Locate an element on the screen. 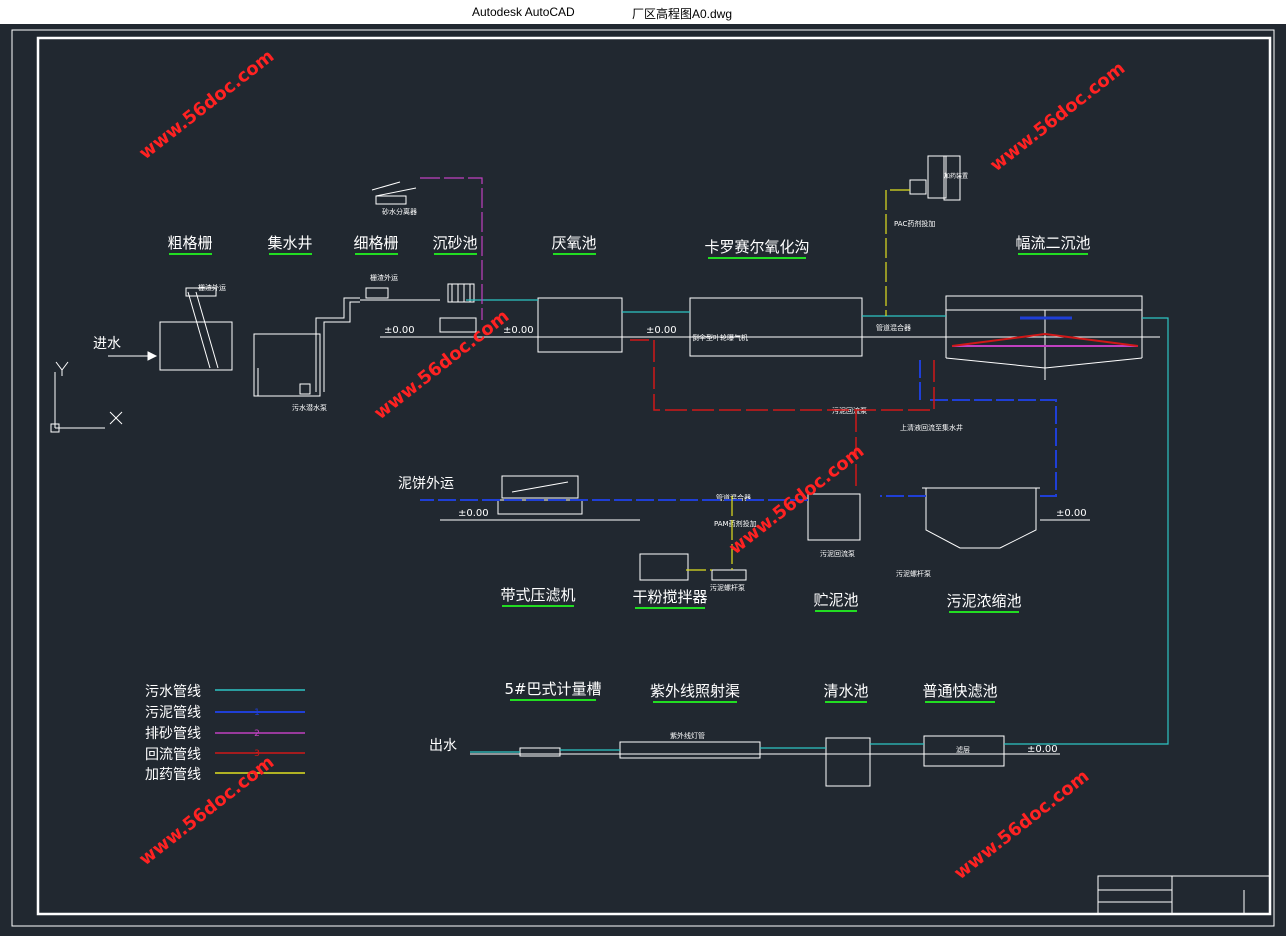  svg-text: 紫外线灯管 is located at coordinates (687, 735).